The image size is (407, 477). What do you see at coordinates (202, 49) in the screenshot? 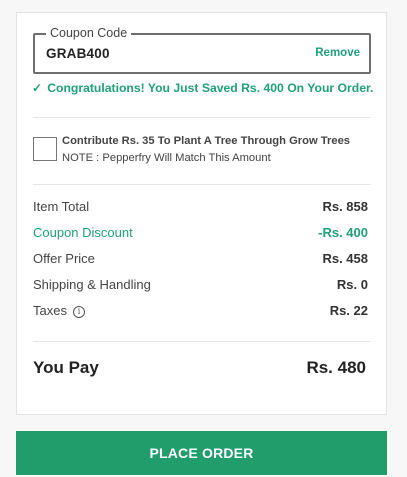
I see `coupon-code-field: Coupon Code GRAB400 Remove` at bounding box center [202, 49].